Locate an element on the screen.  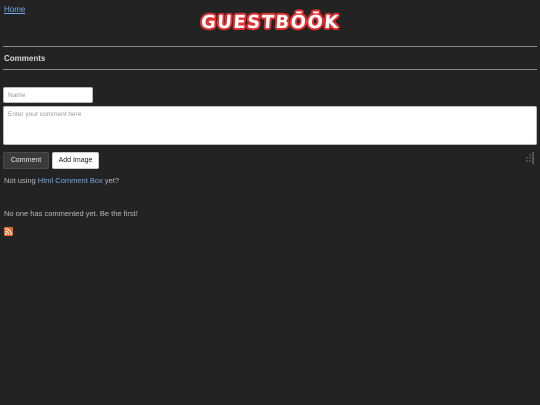
rss-feed-icon is located at coordinates (8, 231).